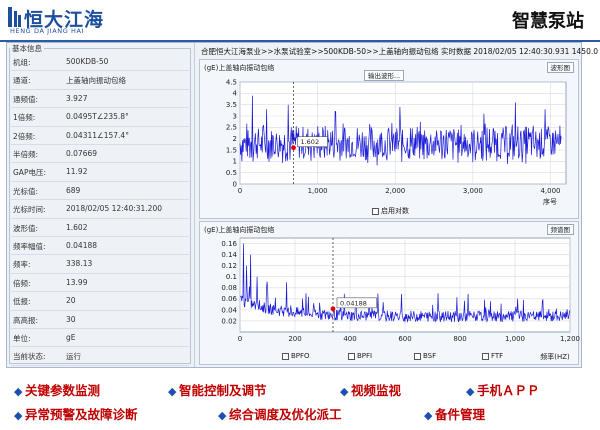  Describe the element at coordinates (114, 209) in the screenshot. I see `info-row-value: 2018/02/05 12:40:31.200` at that location.